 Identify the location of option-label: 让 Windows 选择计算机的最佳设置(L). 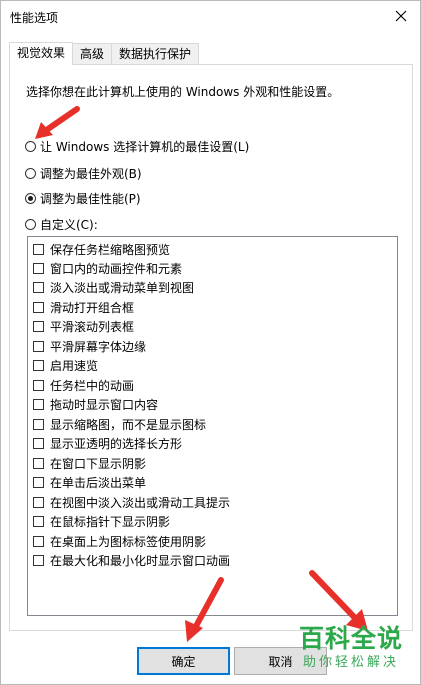
(145, 147).